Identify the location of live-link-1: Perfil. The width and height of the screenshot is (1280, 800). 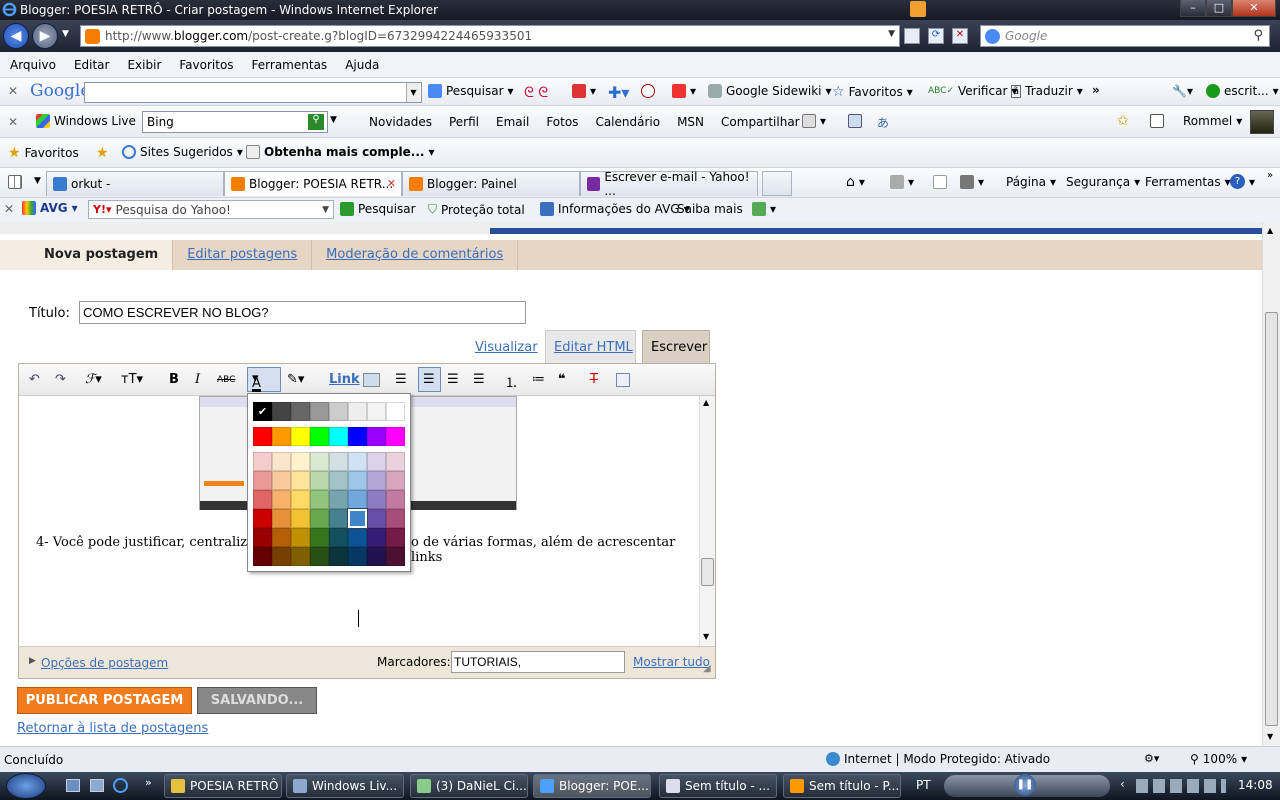
(464, 122).